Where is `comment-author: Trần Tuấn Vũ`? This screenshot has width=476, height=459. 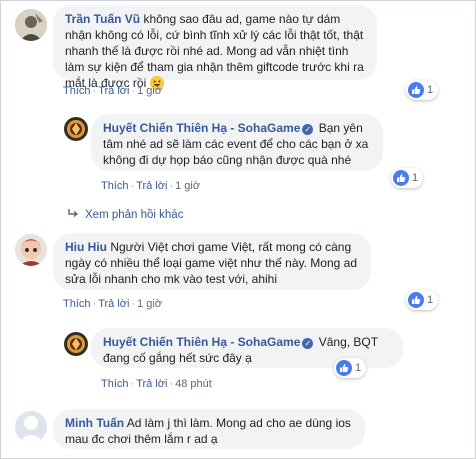
comment-author: Trần Tuấn Vũ is located at coordinates (102, 19).